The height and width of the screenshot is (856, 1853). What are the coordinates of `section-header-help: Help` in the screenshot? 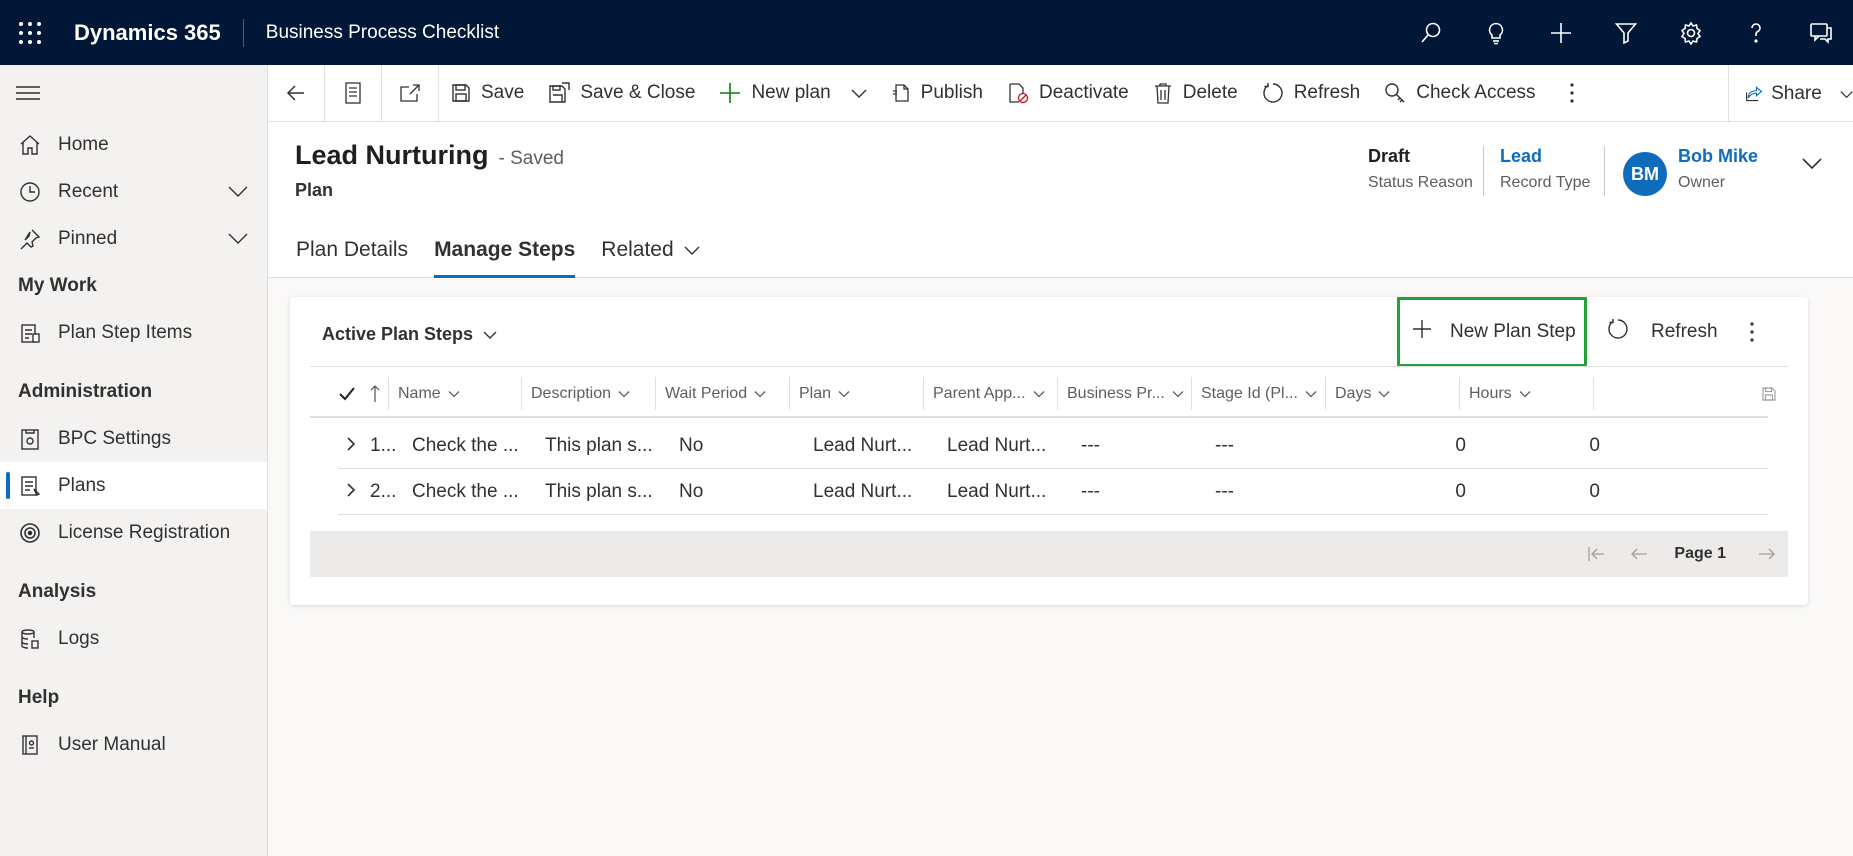 It's located at (39, 697).